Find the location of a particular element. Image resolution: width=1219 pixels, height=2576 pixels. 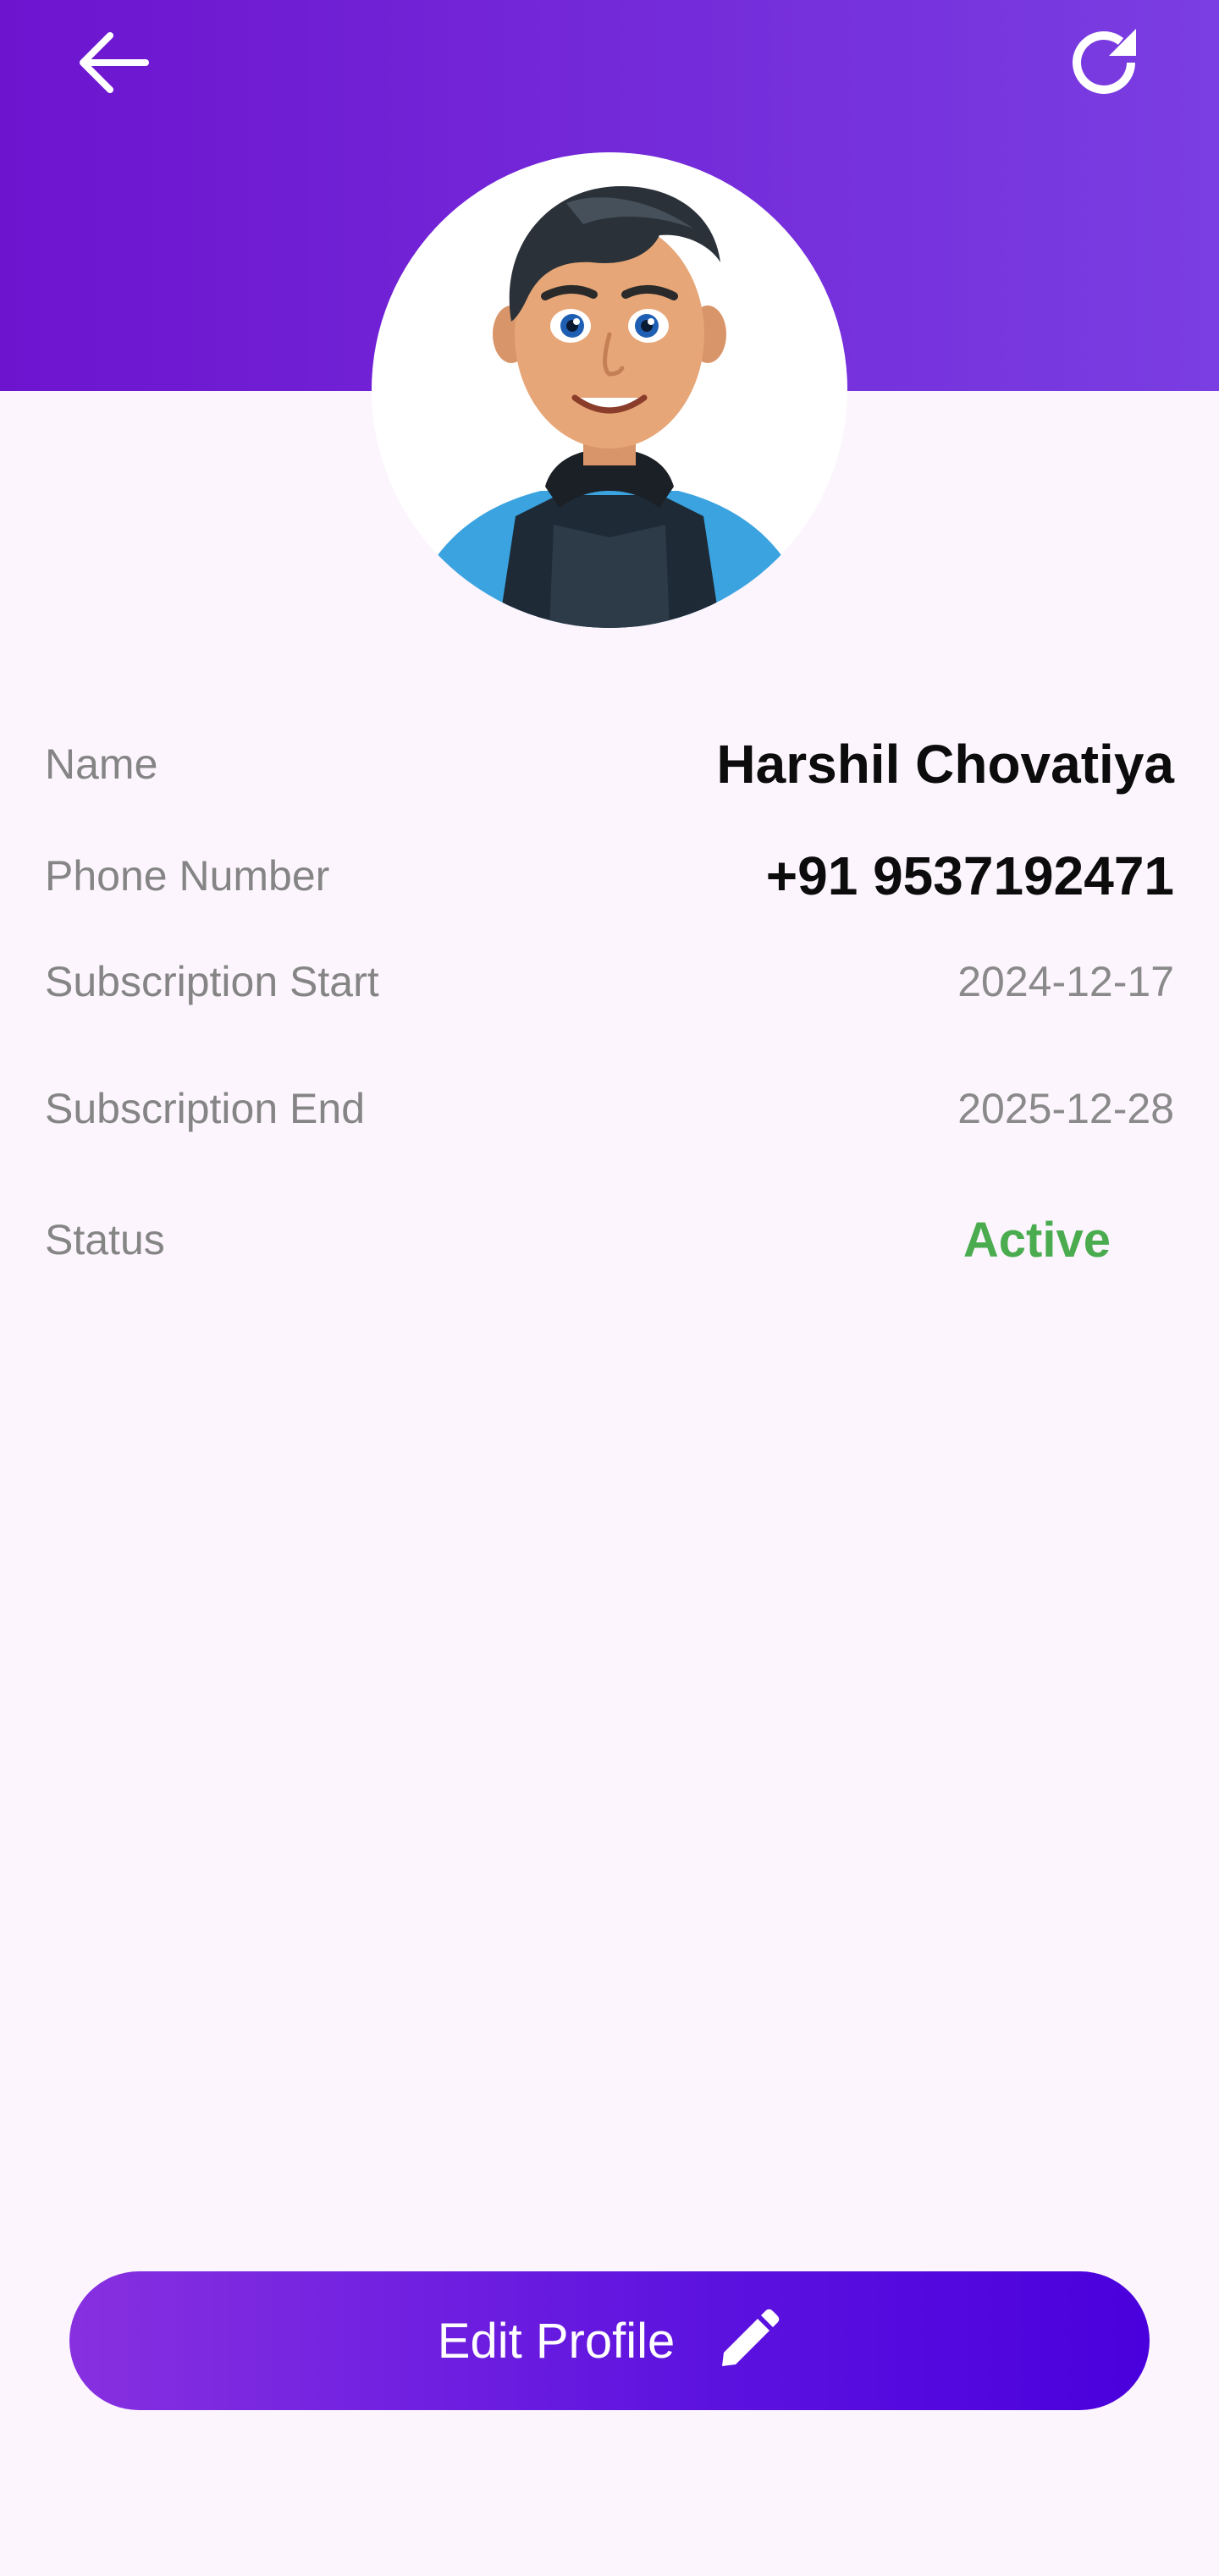

edit-profile-button: Edit Profile is located at coordinates (609, 2340).